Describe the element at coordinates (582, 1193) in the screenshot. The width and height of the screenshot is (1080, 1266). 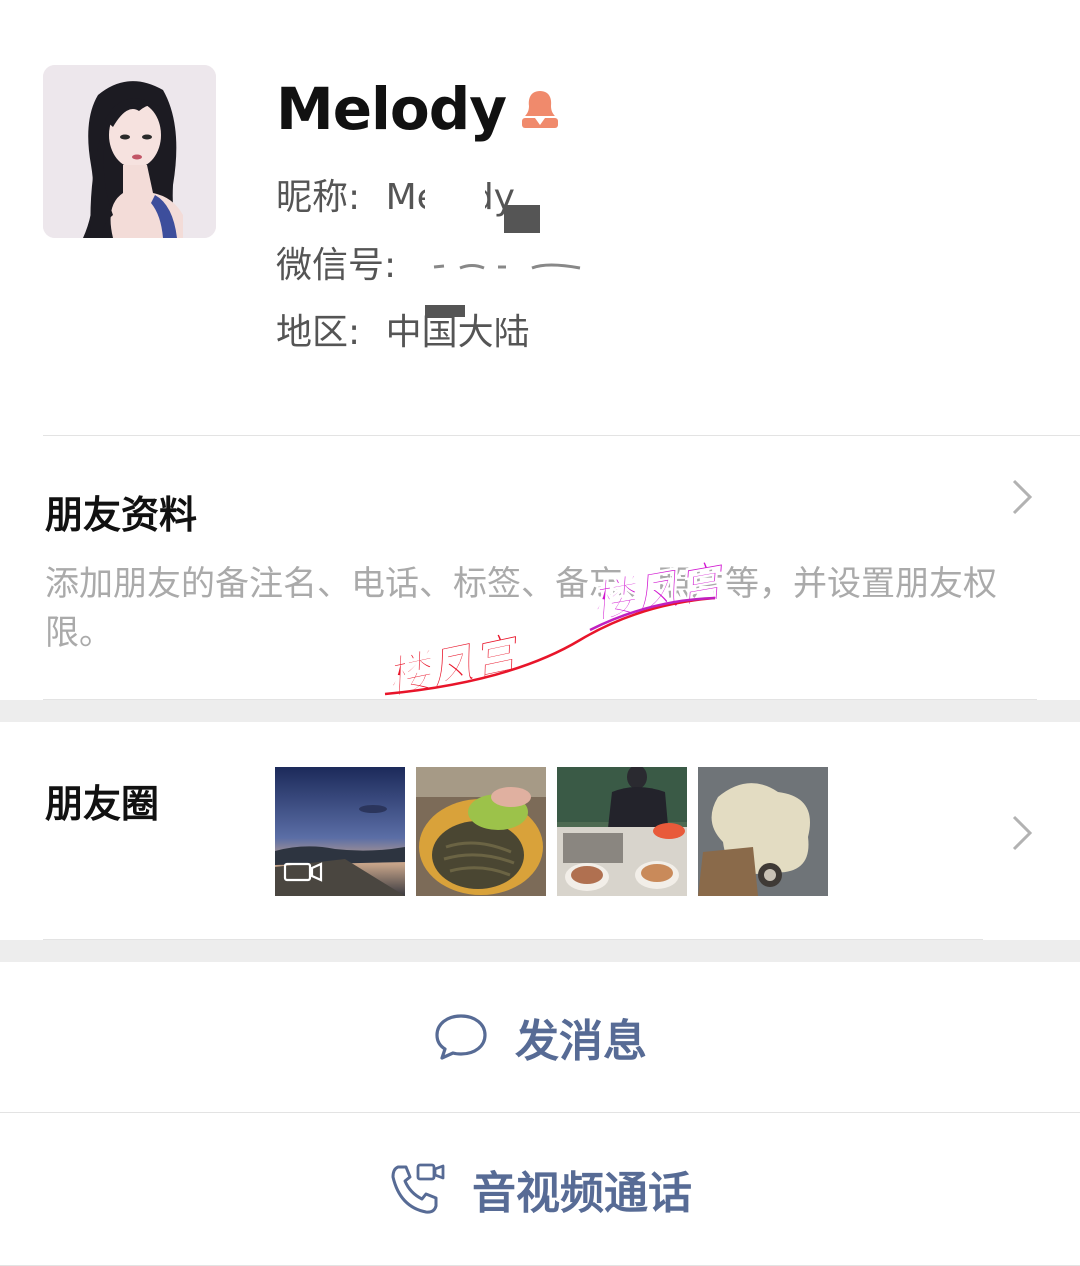
I see `voice-video-call-label: 音视频通话` at that location.